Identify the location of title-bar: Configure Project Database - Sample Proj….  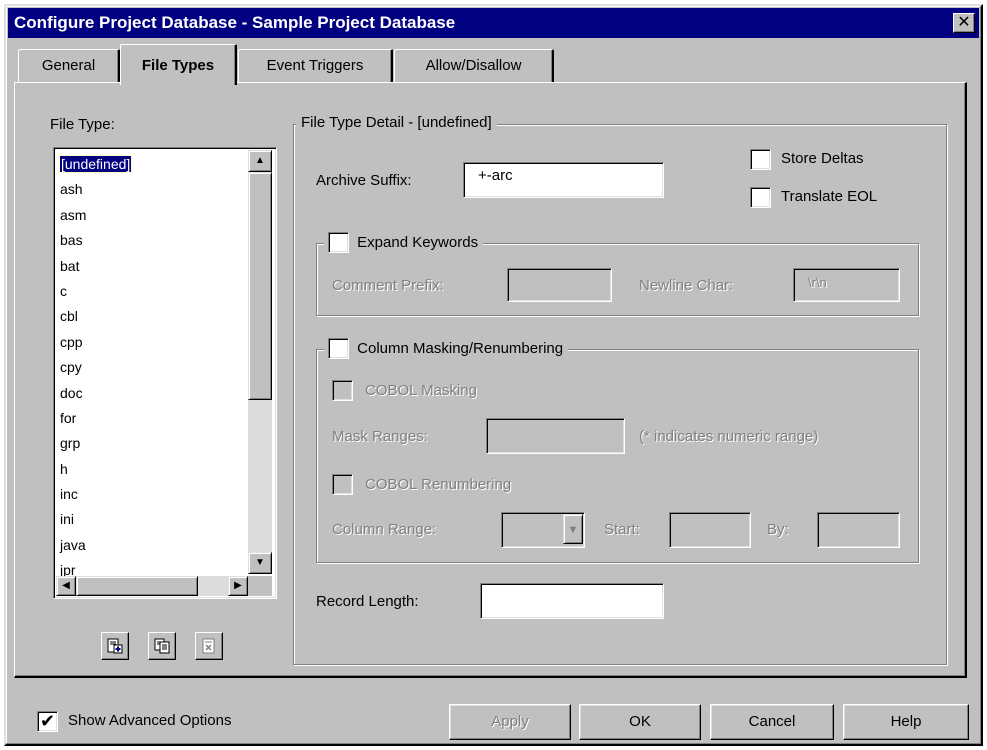
(493, 23).